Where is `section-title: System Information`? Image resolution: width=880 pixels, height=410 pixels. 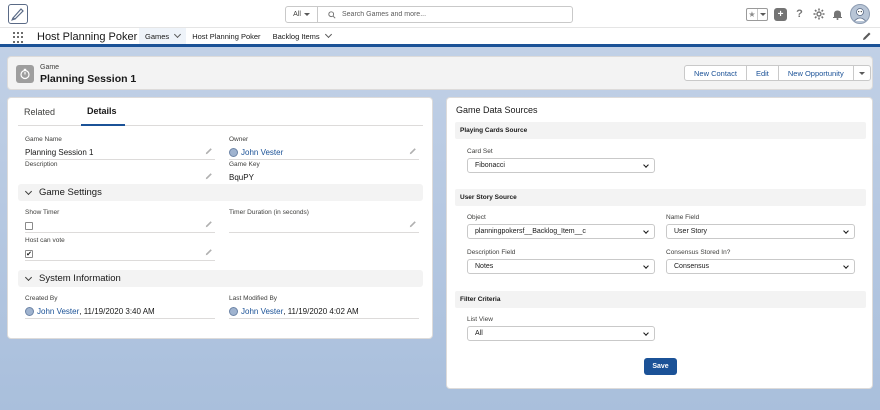
section-title: System Information is located at coordinates (80, 278).